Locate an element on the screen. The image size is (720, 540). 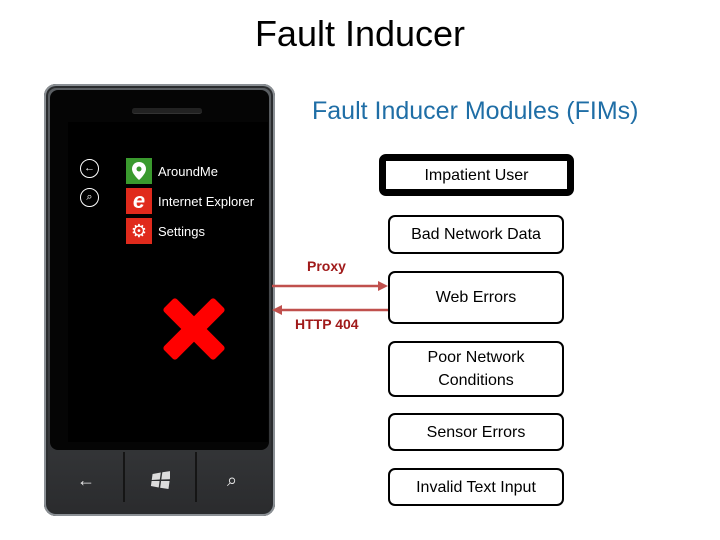
red-x-icon is located at coordinates (193, 329).